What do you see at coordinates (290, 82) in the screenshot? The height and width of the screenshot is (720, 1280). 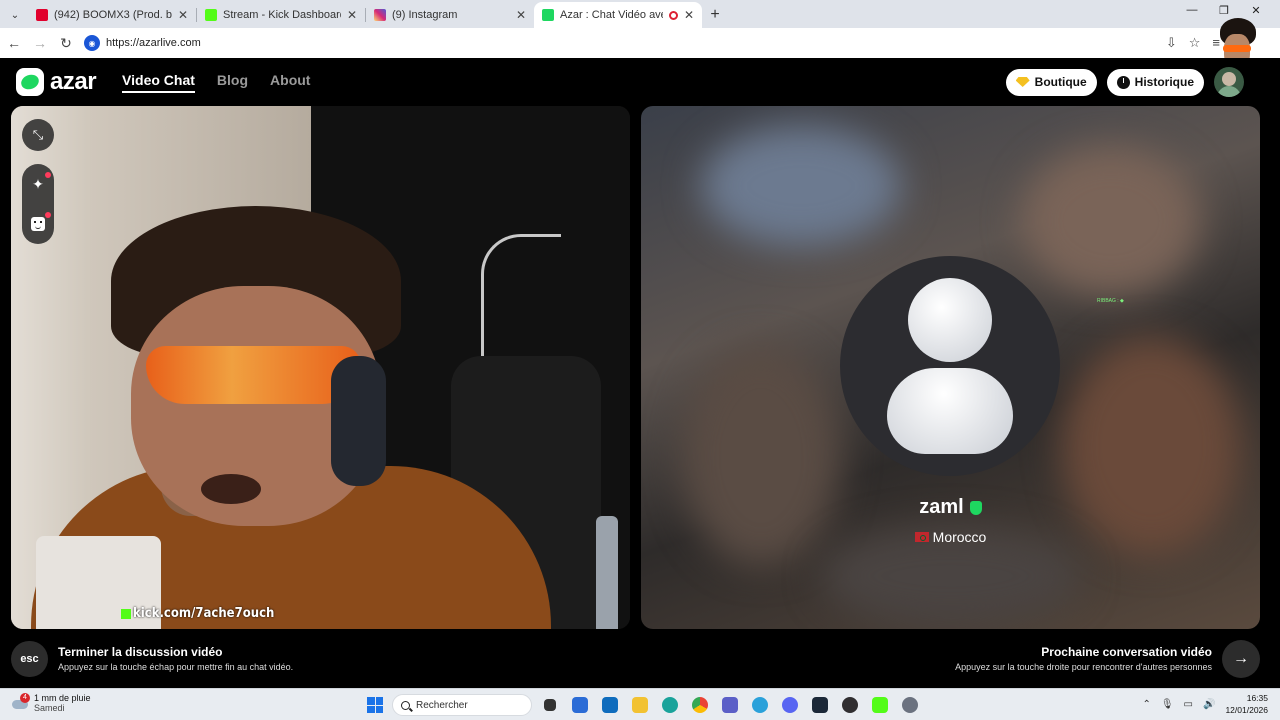 I see `nav-about: About` at bounding box center [290, 82].